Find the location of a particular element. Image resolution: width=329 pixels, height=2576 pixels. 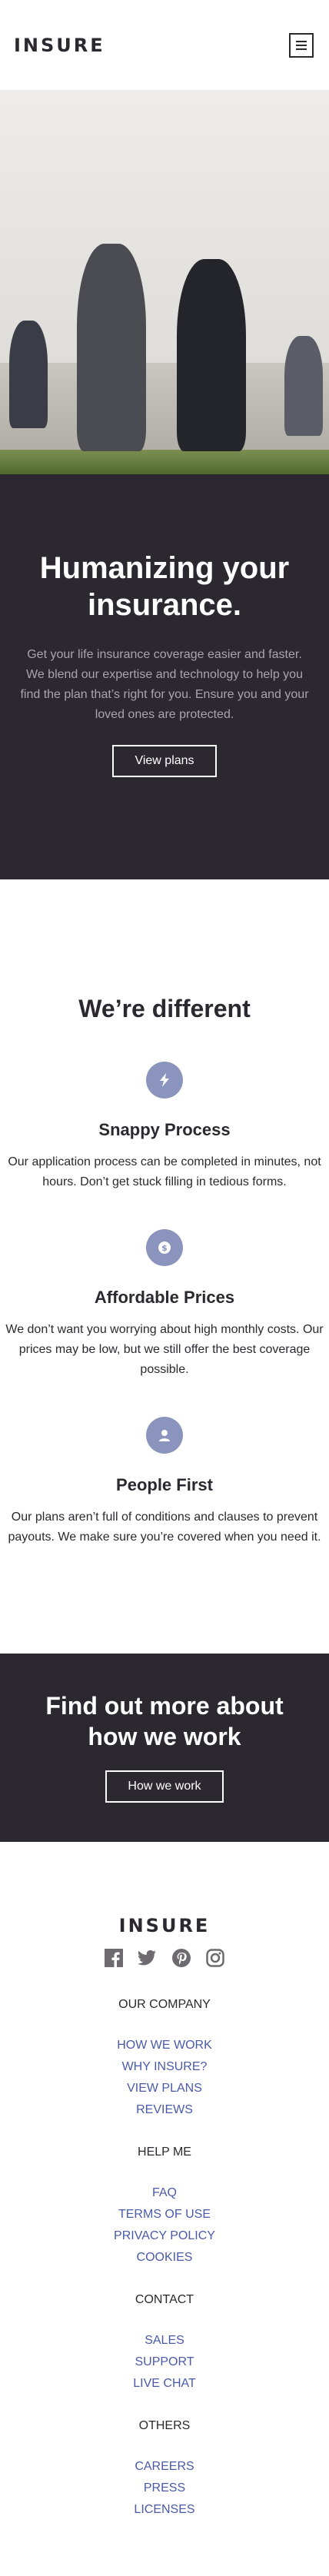

cta-title: Find out more about how we work is located at coordinates (164, 1721).